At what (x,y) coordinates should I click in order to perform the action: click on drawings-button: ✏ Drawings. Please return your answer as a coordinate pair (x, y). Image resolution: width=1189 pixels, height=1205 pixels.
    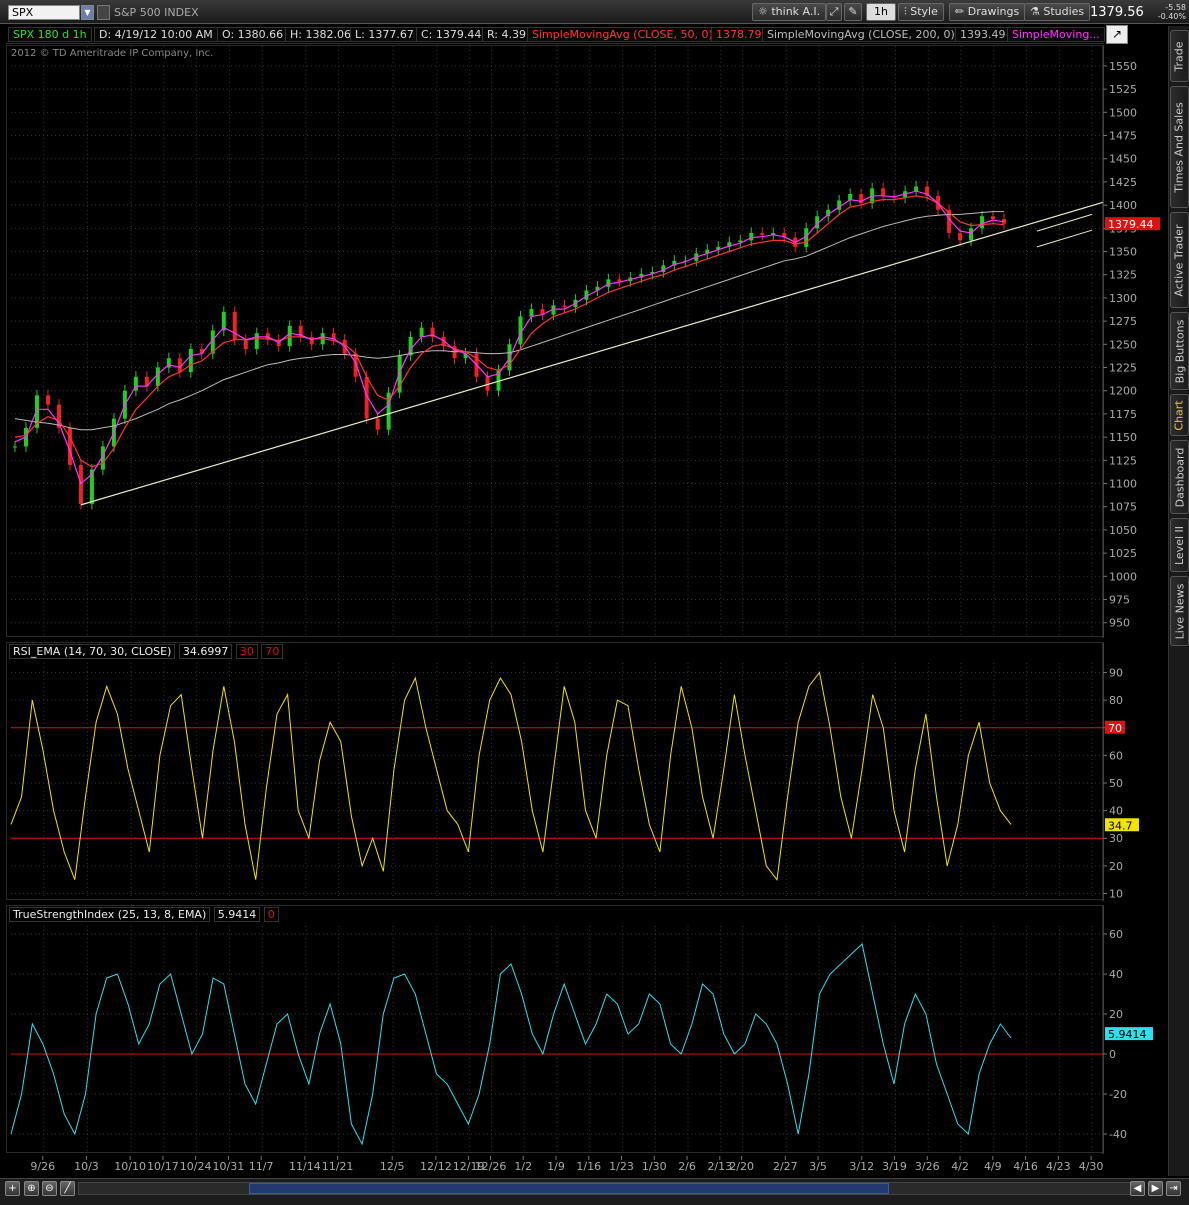
    Looking at the image, I should click on (987, 12).